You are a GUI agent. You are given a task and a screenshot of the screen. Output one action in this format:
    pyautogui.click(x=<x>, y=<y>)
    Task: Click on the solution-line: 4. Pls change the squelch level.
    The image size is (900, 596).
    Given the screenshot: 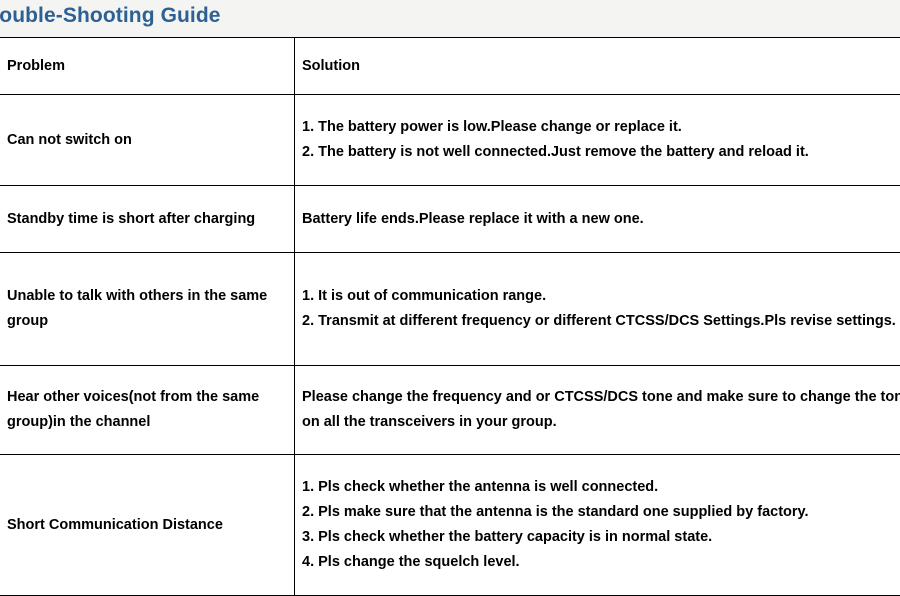 What is the action you would take?
    pyautogui.click(x=601, y=562)
    